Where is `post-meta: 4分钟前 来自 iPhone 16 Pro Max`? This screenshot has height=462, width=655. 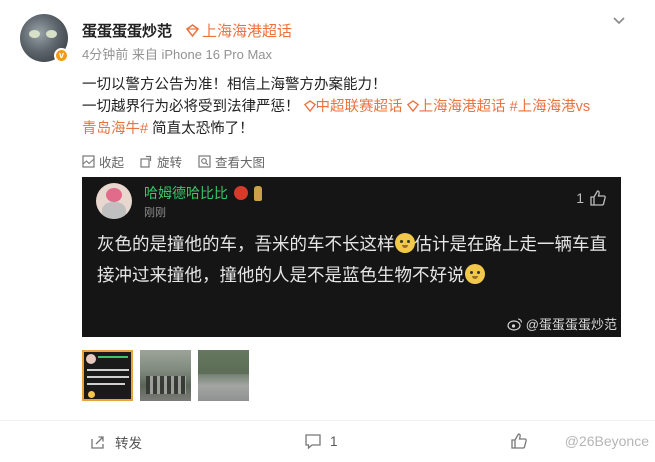
post-meta: 4分钟前 来自 iPhone 16 Pro Max is located at coordinates (177, 54).